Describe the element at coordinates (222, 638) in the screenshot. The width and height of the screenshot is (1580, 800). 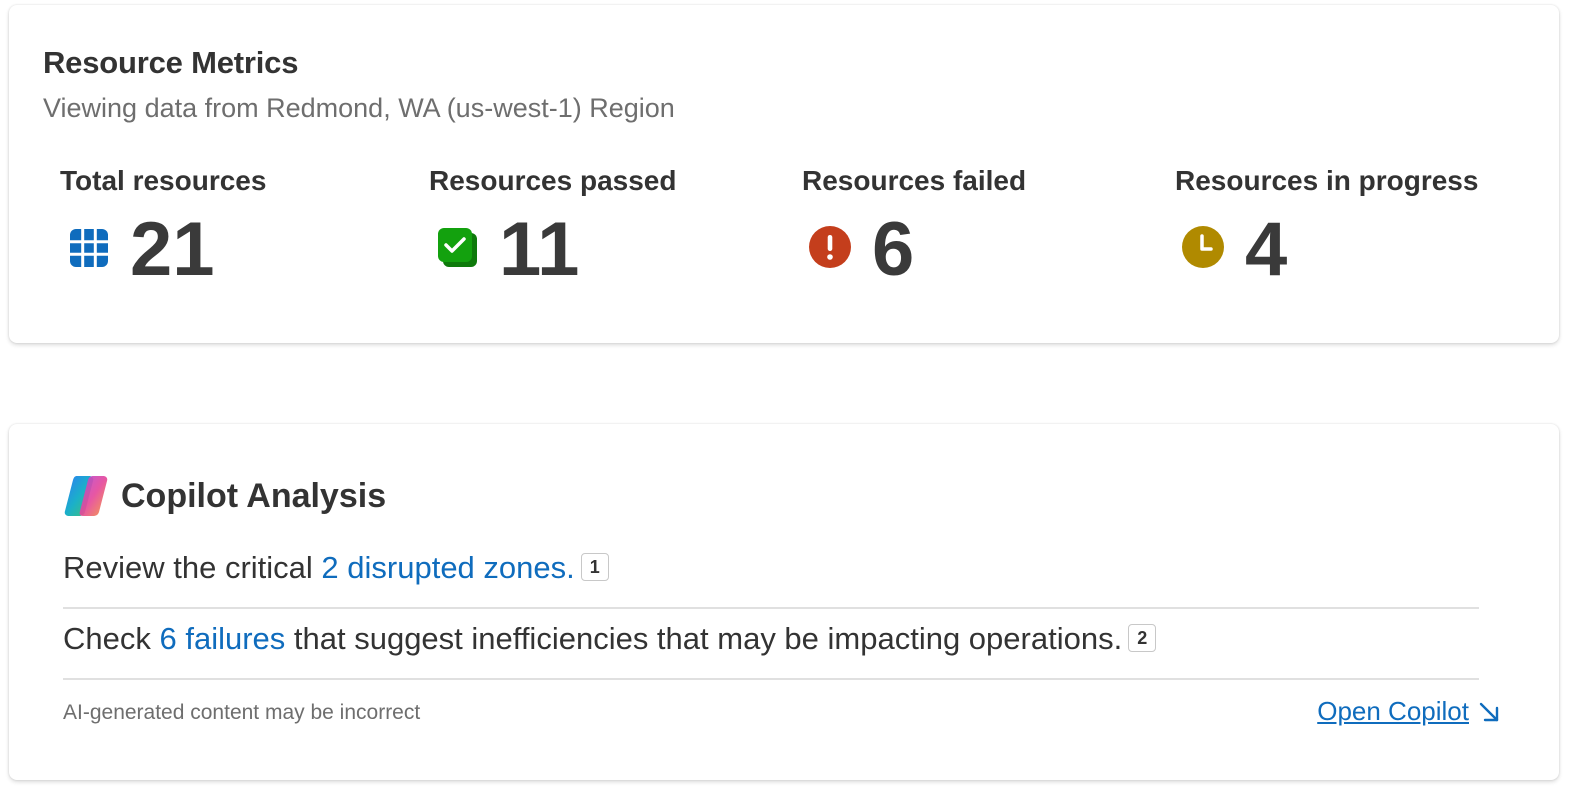
I see `failures-link: 6 failures` at that location.